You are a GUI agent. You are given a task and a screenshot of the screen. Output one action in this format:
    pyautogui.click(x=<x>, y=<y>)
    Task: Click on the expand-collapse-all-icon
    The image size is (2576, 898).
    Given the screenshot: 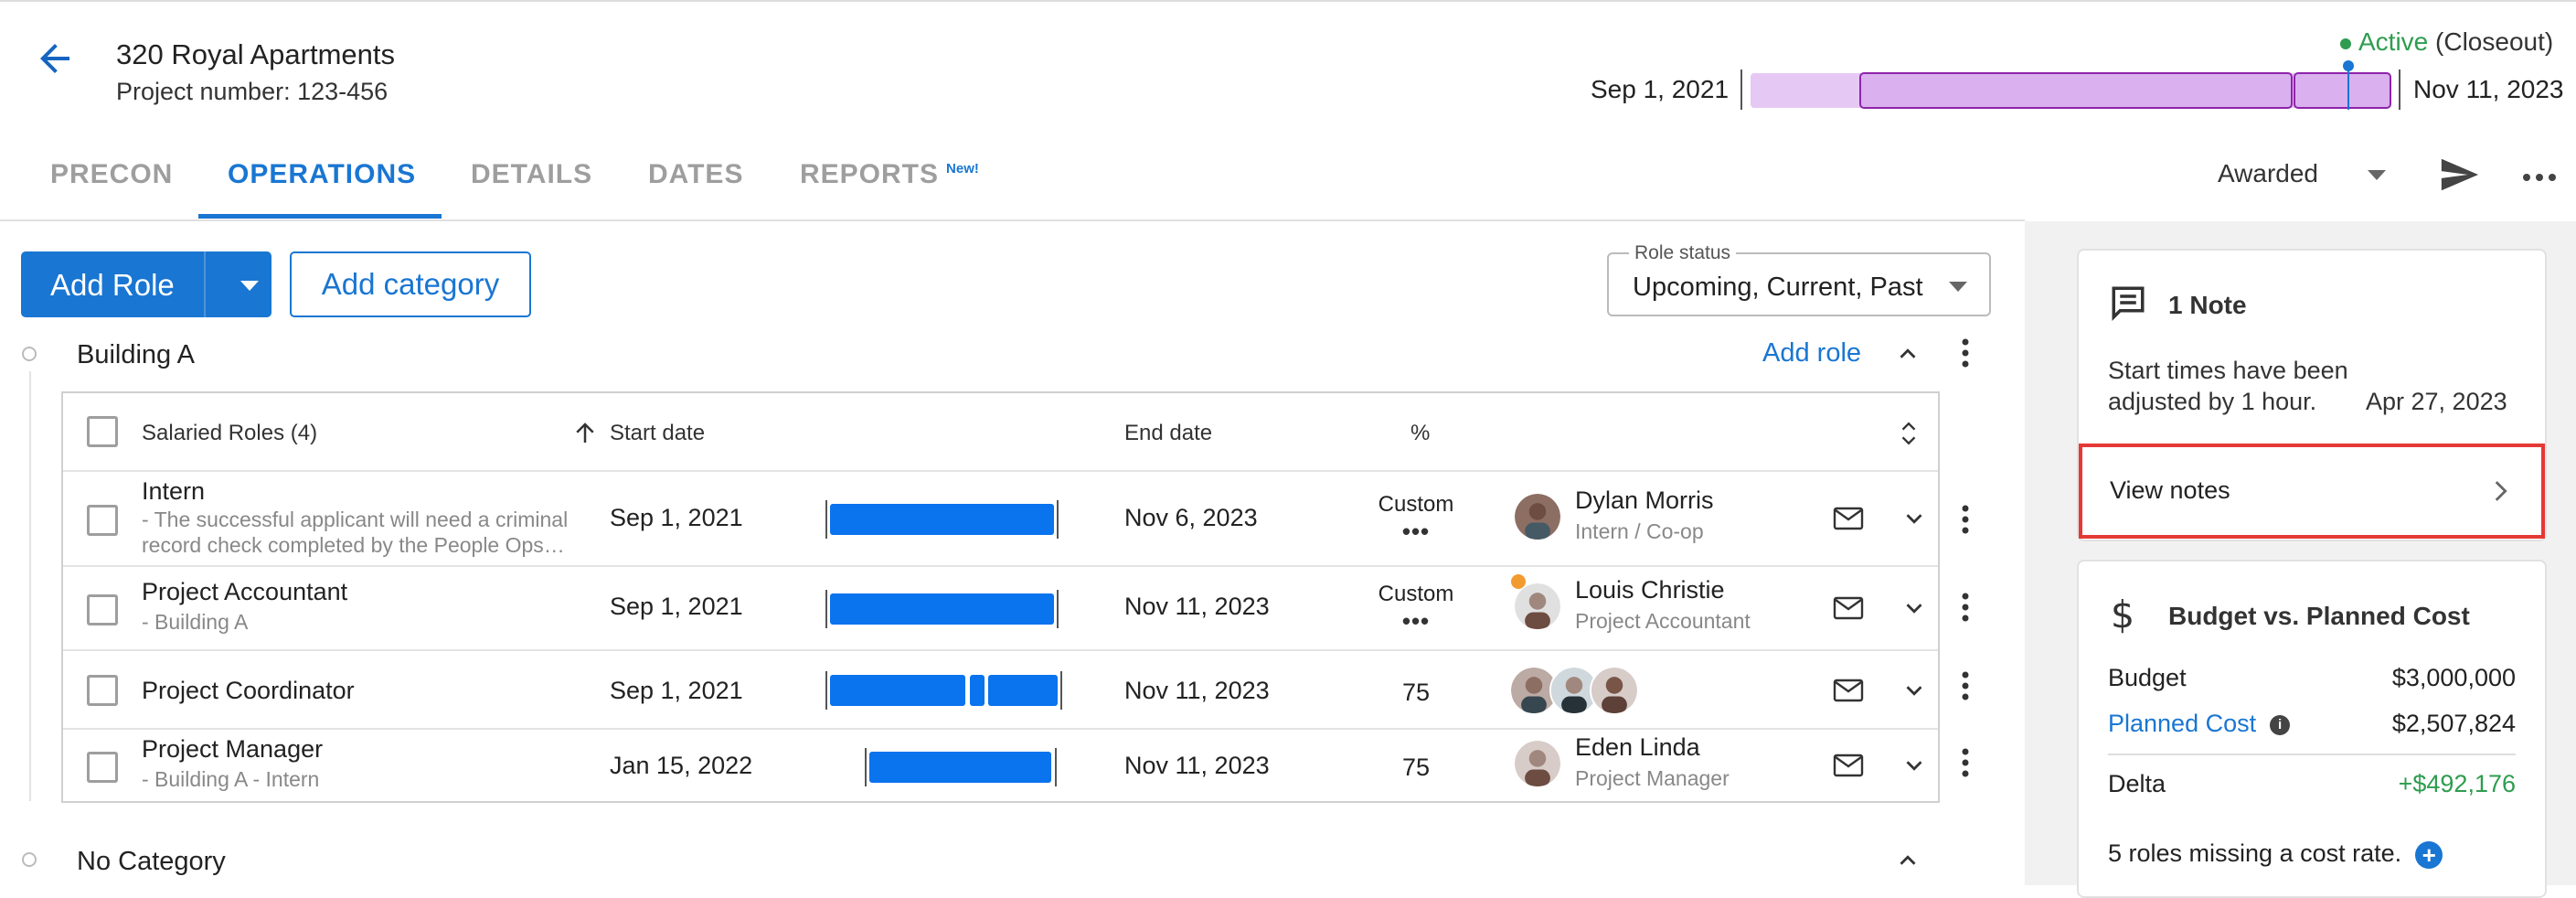 What is the action you would take?
    pyautogui.click(x=1909, y=433)
    